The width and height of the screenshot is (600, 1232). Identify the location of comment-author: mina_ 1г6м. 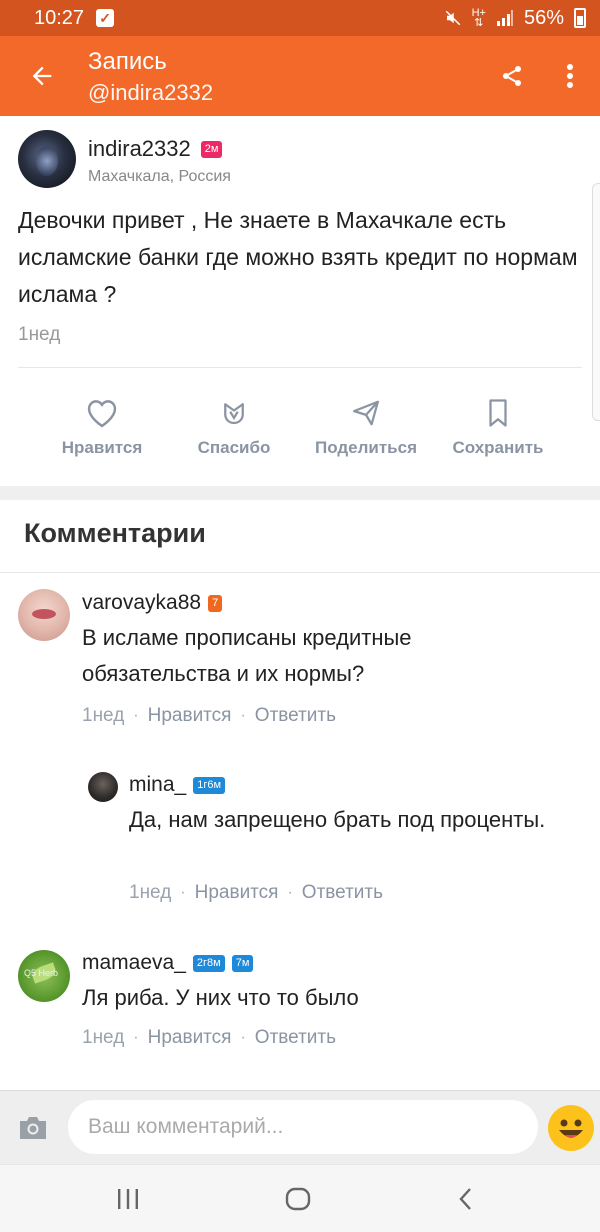
(177, 785).